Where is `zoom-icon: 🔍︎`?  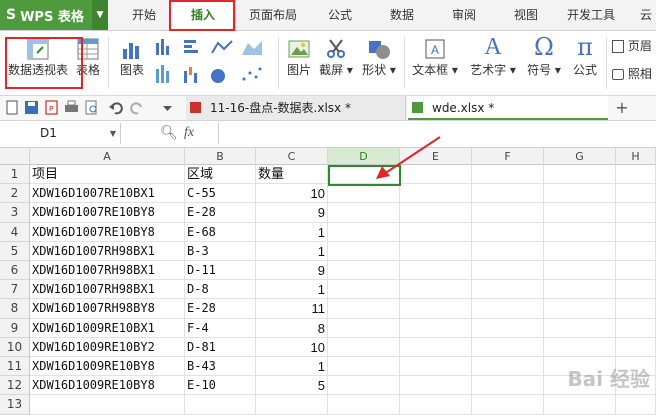 zoom-icon: 🔍︎ is located at coordinates (169, 133).